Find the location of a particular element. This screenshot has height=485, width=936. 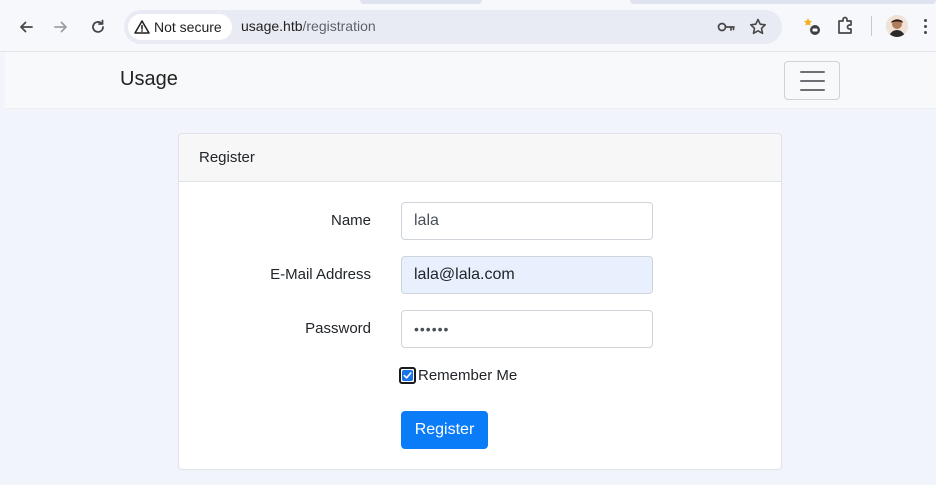

reload-button is located at coordinates (98, 27).